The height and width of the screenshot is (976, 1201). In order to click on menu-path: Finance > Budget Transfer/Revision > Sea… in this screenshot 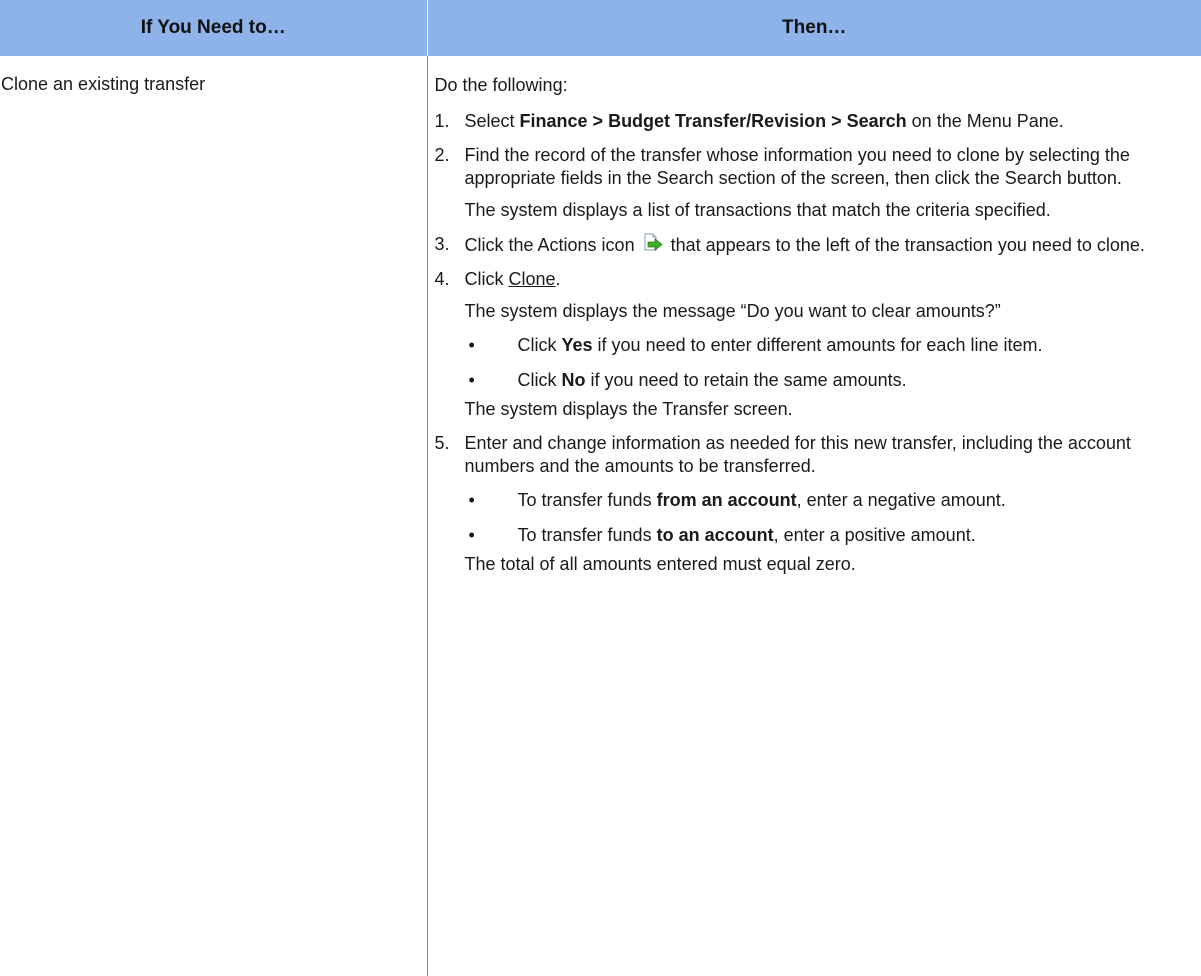, I will do `click(713, 121)`.